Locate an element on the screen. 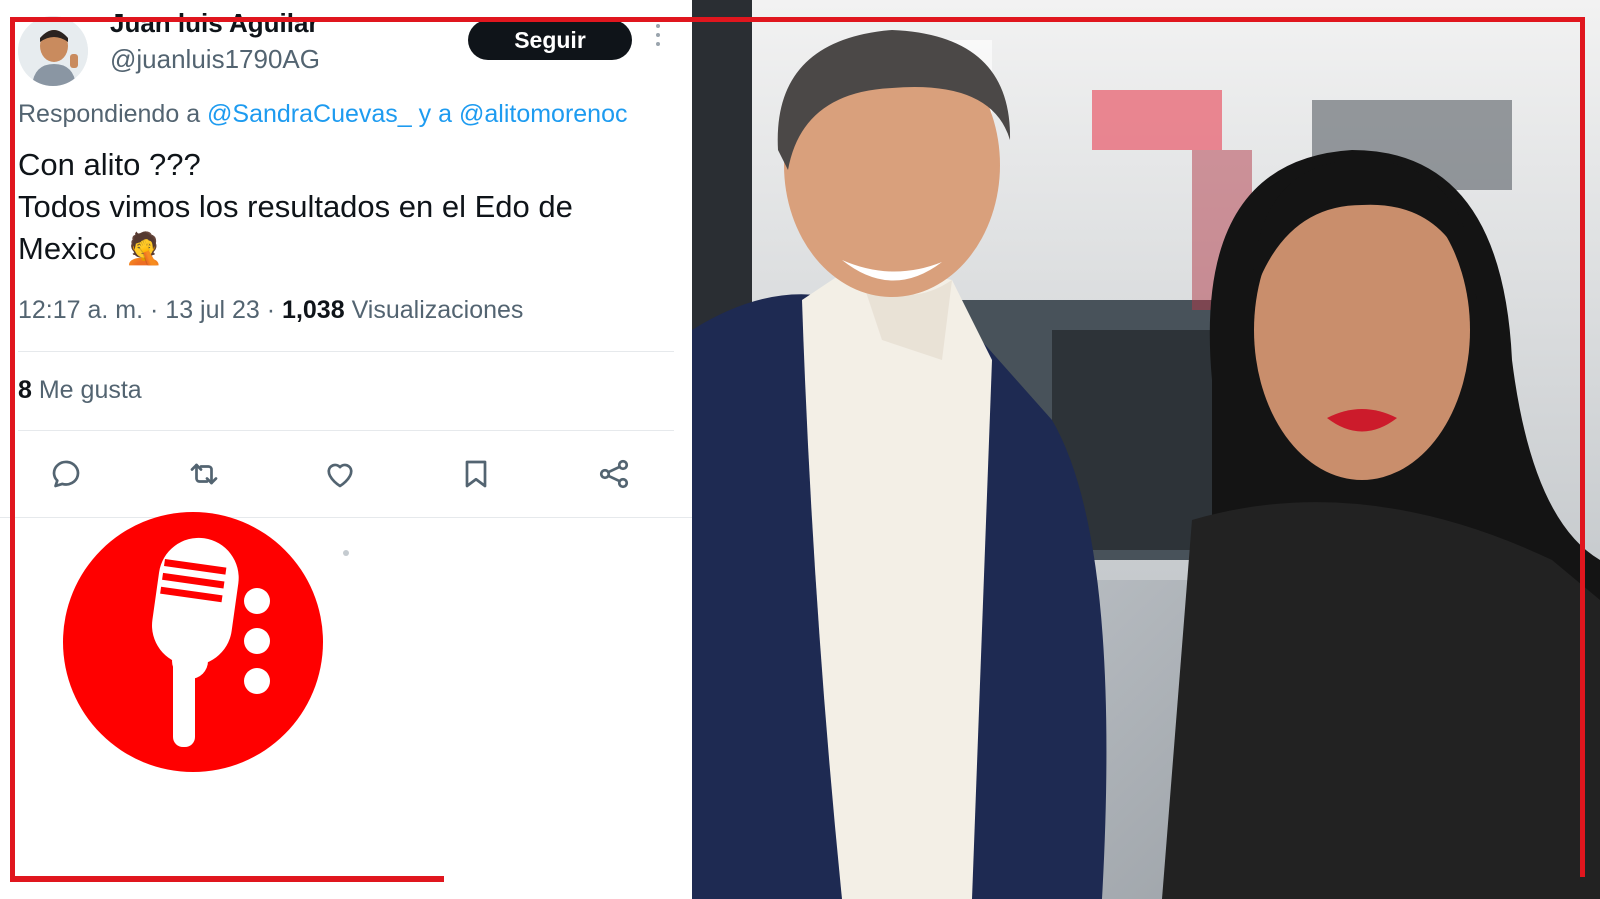 The width and height of the screenshot is (1600, 899). more-options-icon is located at coordinates (658, 39).